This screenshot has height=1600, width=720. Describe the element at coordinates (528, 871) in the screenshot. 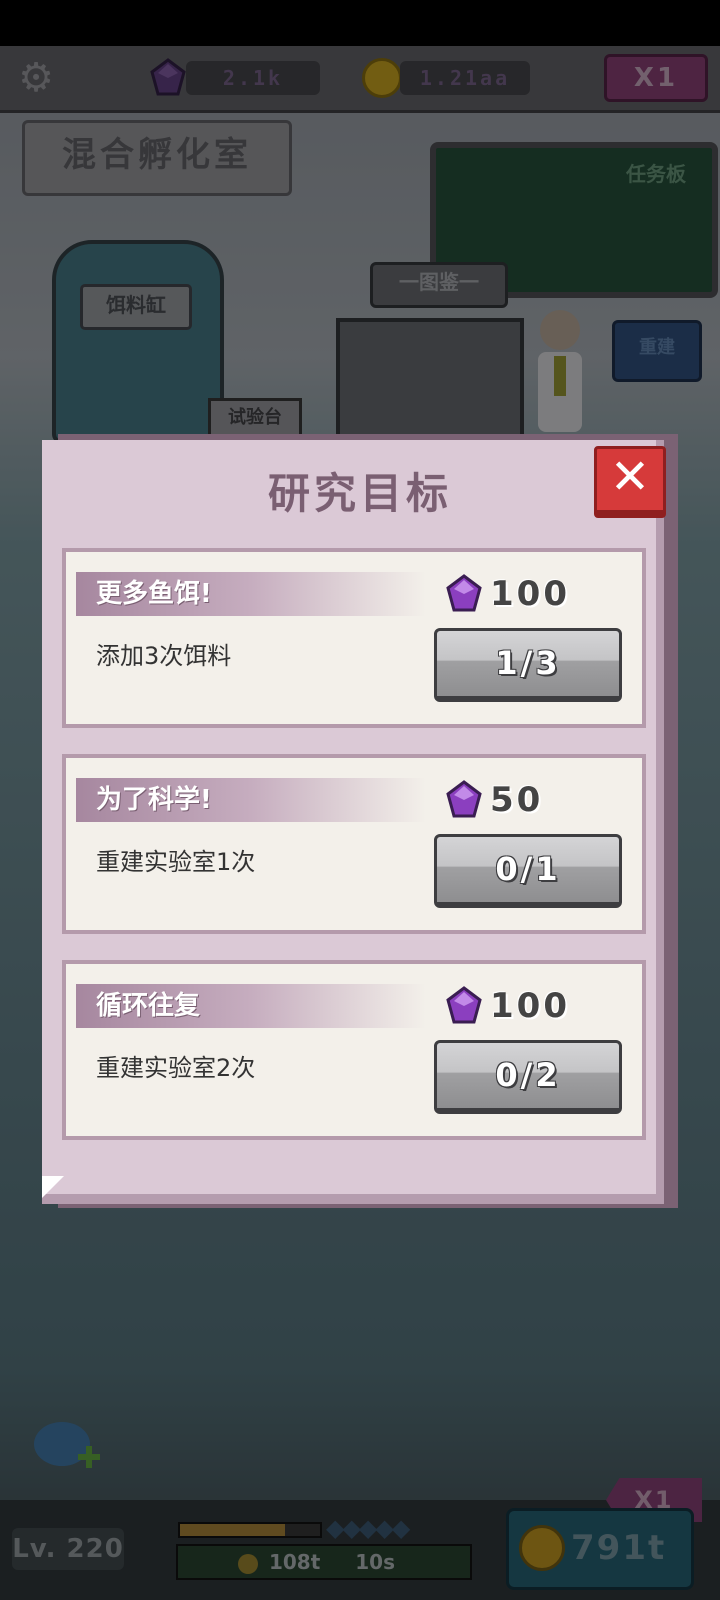

I see `goal-progress-button: 0/1` at that location.